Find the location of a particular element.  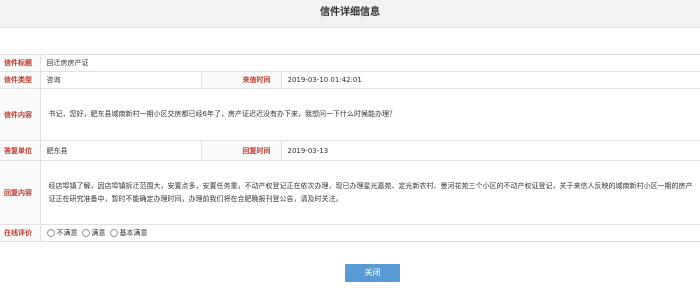

rating-options: 不满意 满意 基本满意 is located at coordinates (369, 233).